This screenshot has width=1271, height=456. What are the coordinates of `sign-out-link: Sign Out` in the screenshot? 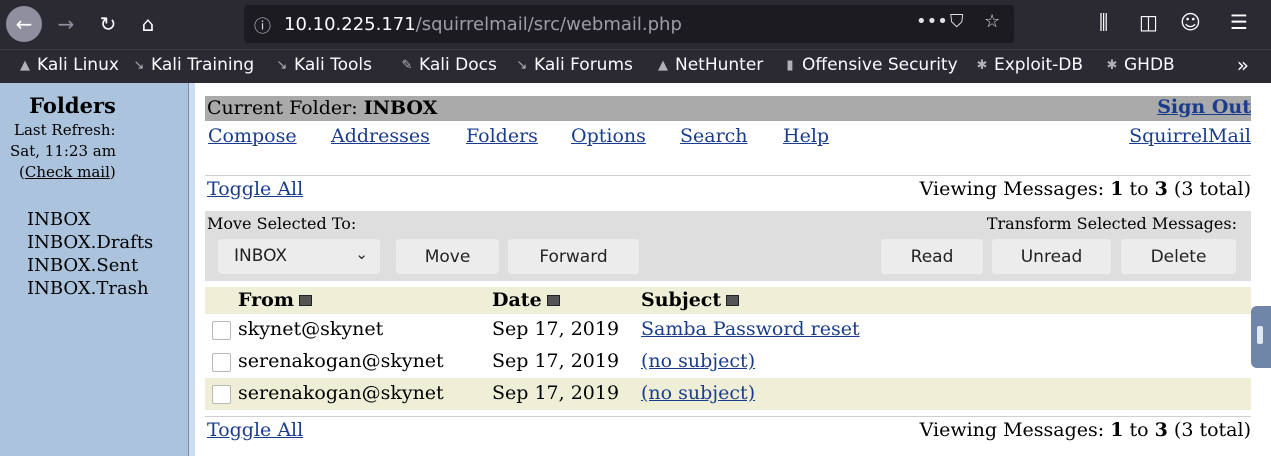 It's located at (1204, 107).